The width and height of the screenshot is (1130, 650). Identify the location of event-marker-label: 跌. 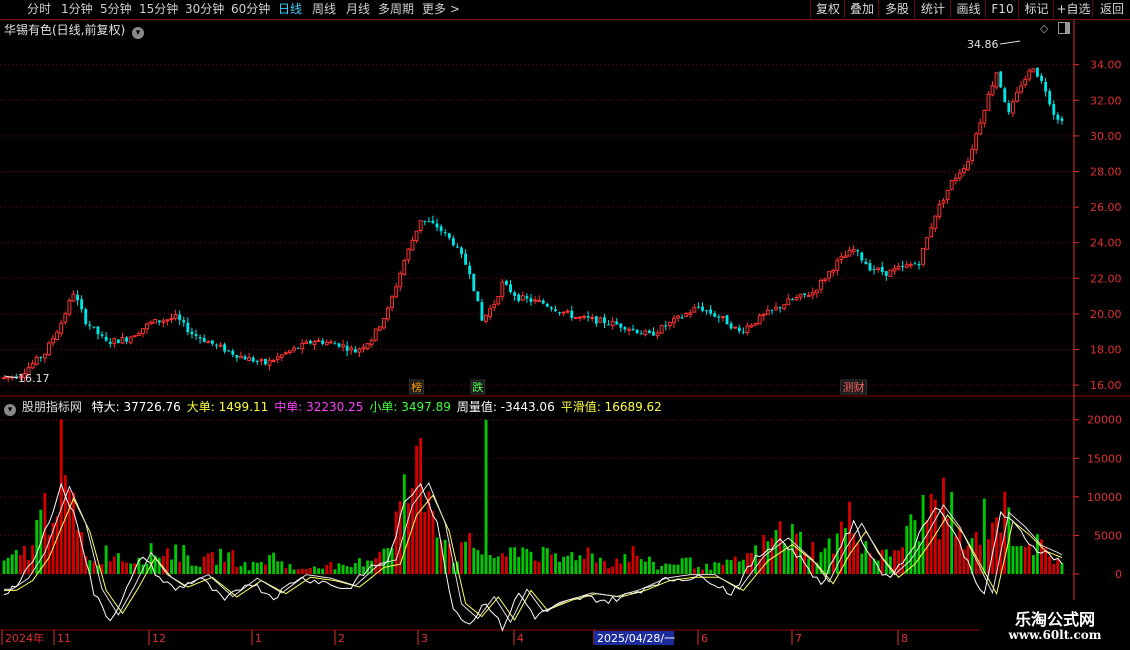
(477, 387).